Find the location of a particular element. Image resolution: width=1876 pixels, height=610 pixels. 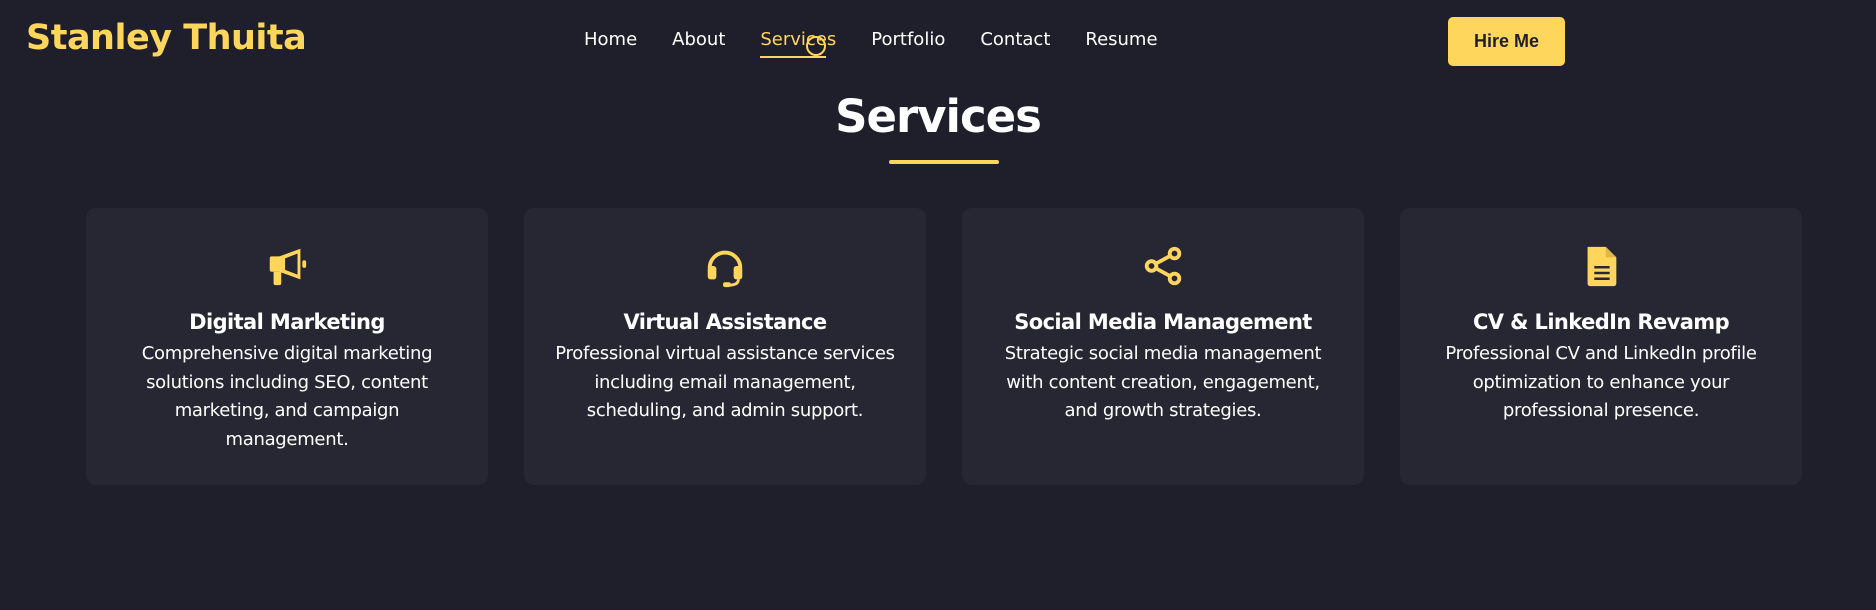

nav-contact: Contact is located at coordinates (1015, 42).